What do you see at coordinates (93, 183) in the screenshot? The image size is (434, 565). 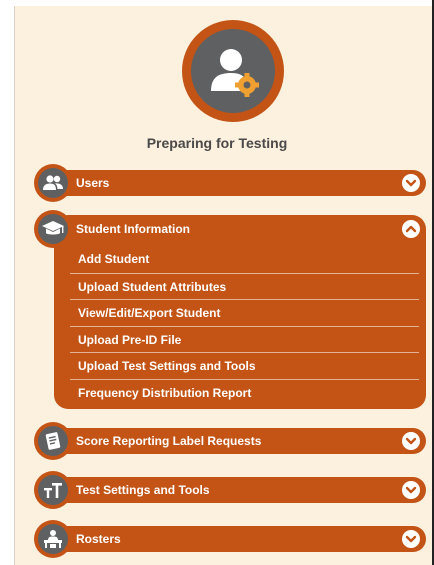 I see `accordion-label: Users` at bounding box center [93, 183].